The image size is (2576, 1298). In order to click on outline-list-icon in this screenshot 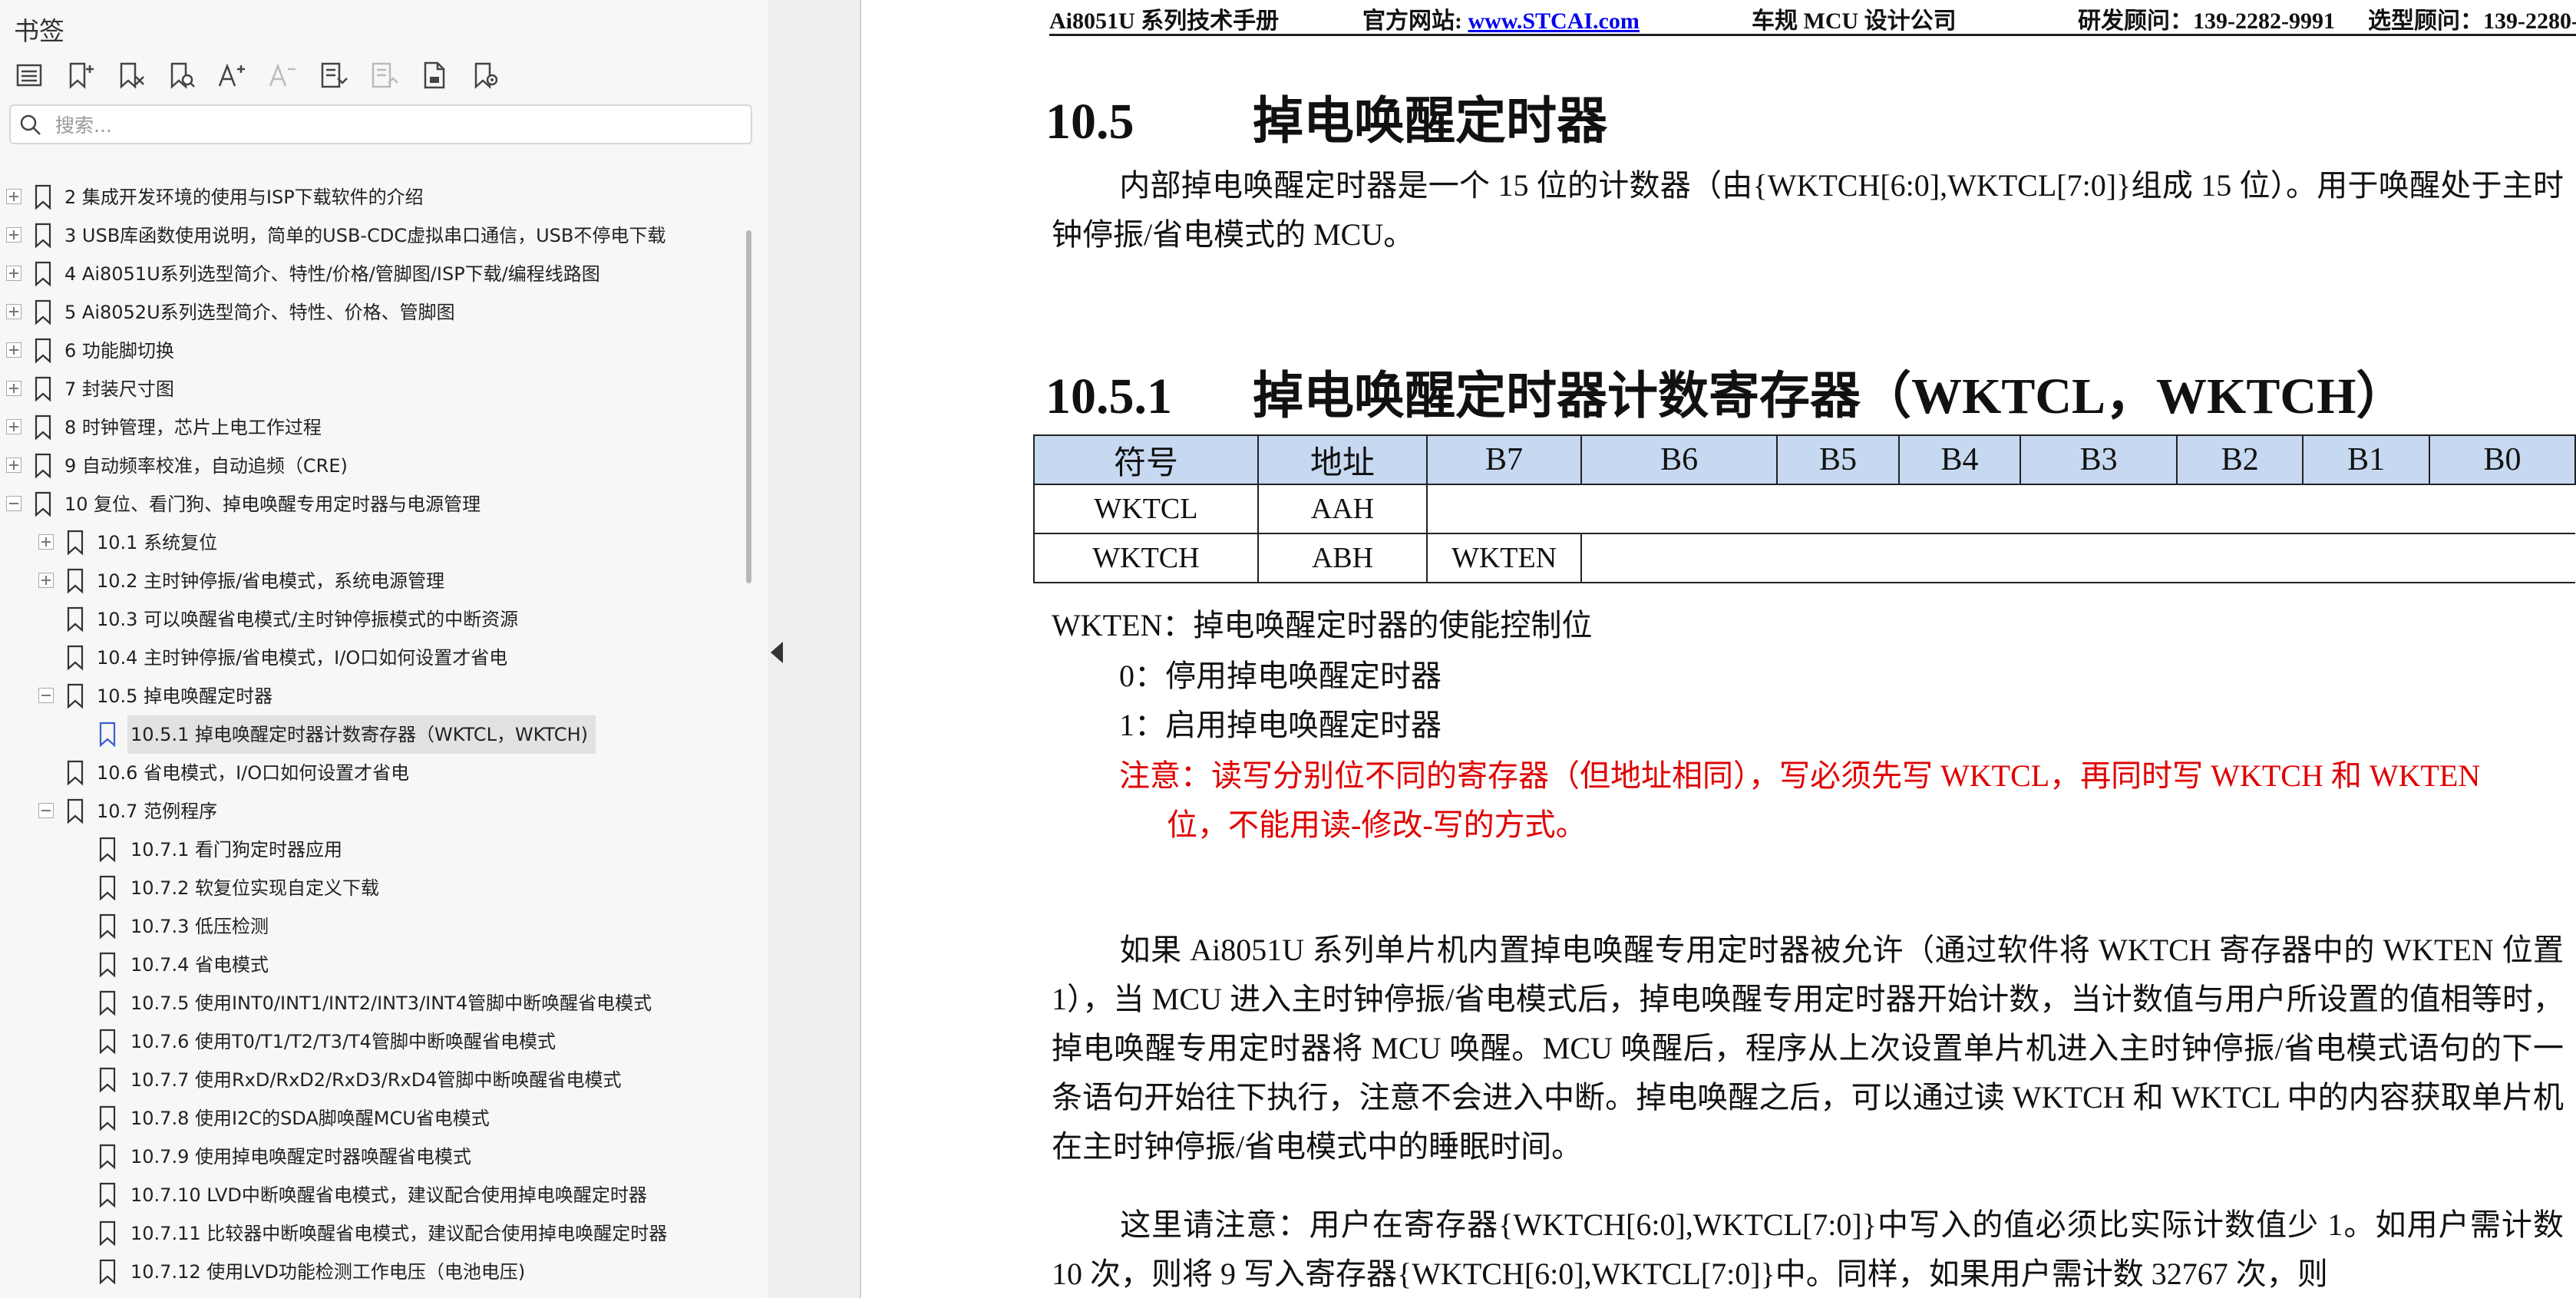, I will do `click(29, 75)`.